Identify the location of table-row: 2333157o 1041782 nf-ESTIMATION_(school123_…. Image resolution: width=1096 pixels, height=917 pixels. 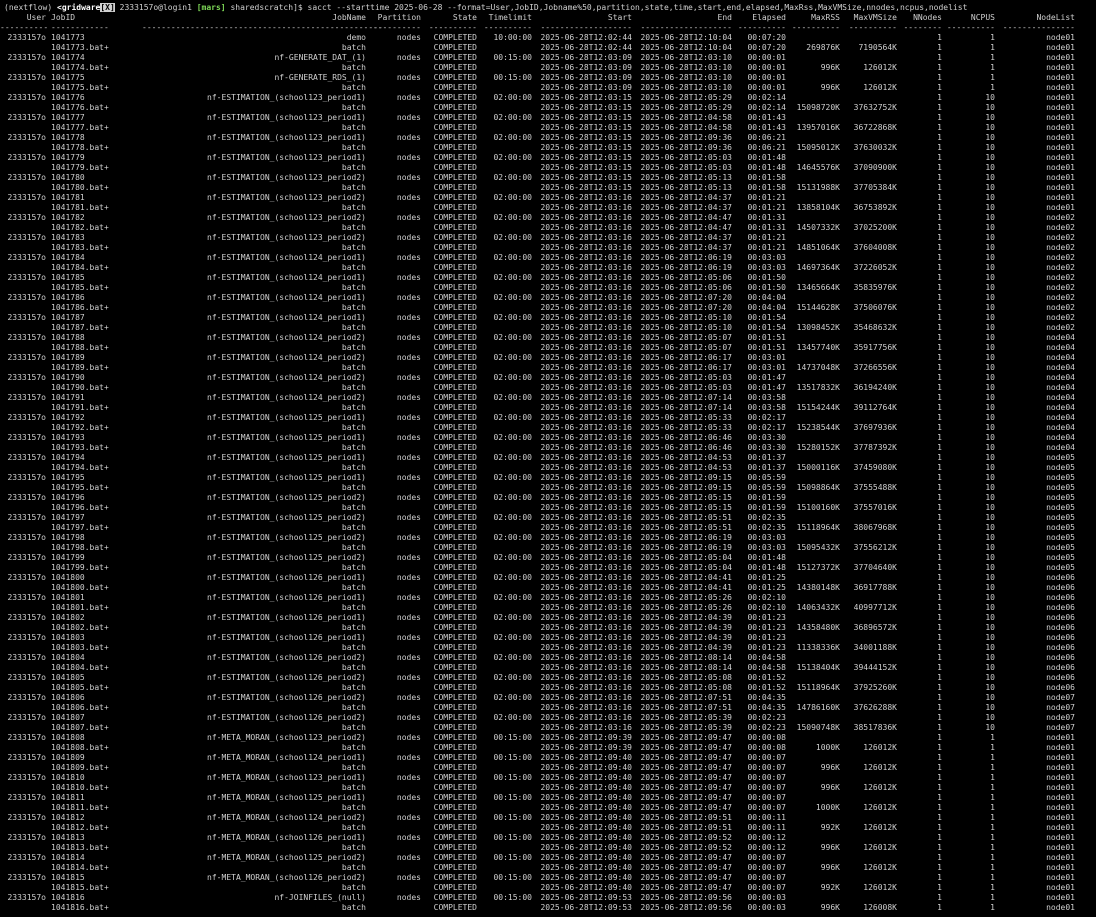
(548, 218).